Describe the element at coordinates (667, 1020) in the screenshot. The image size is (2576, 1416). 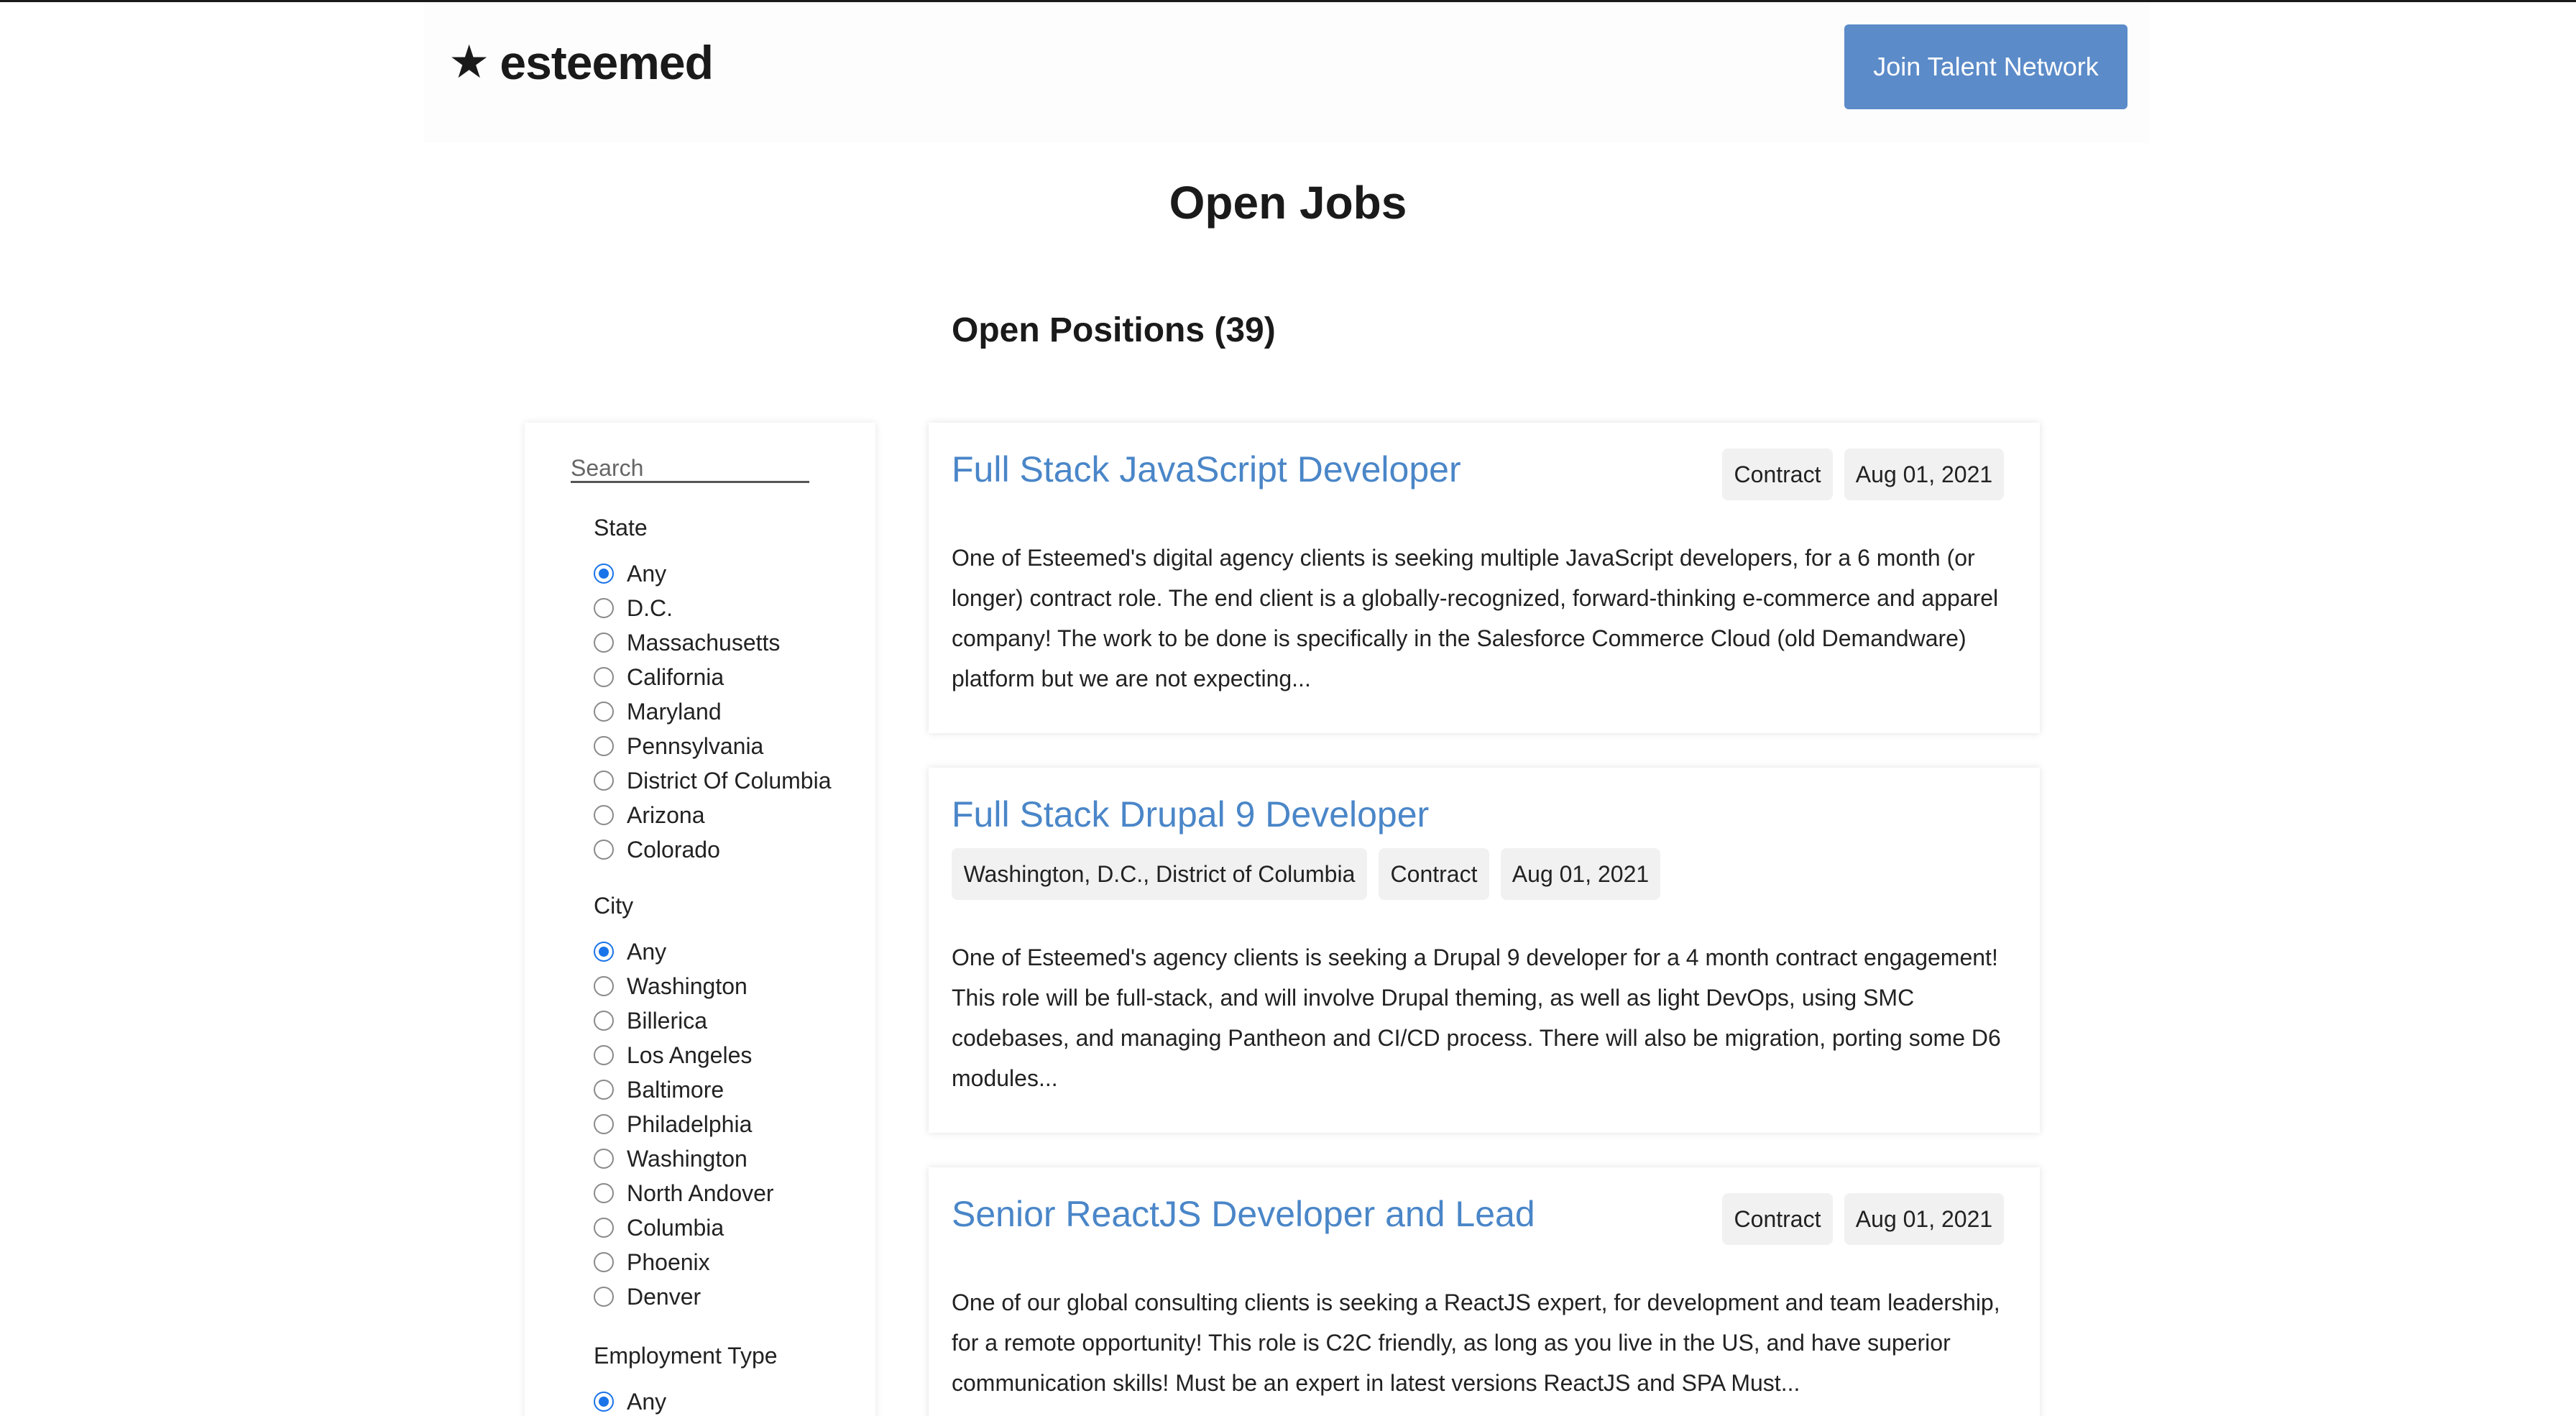
I see `option-label: Billerica` at that location.